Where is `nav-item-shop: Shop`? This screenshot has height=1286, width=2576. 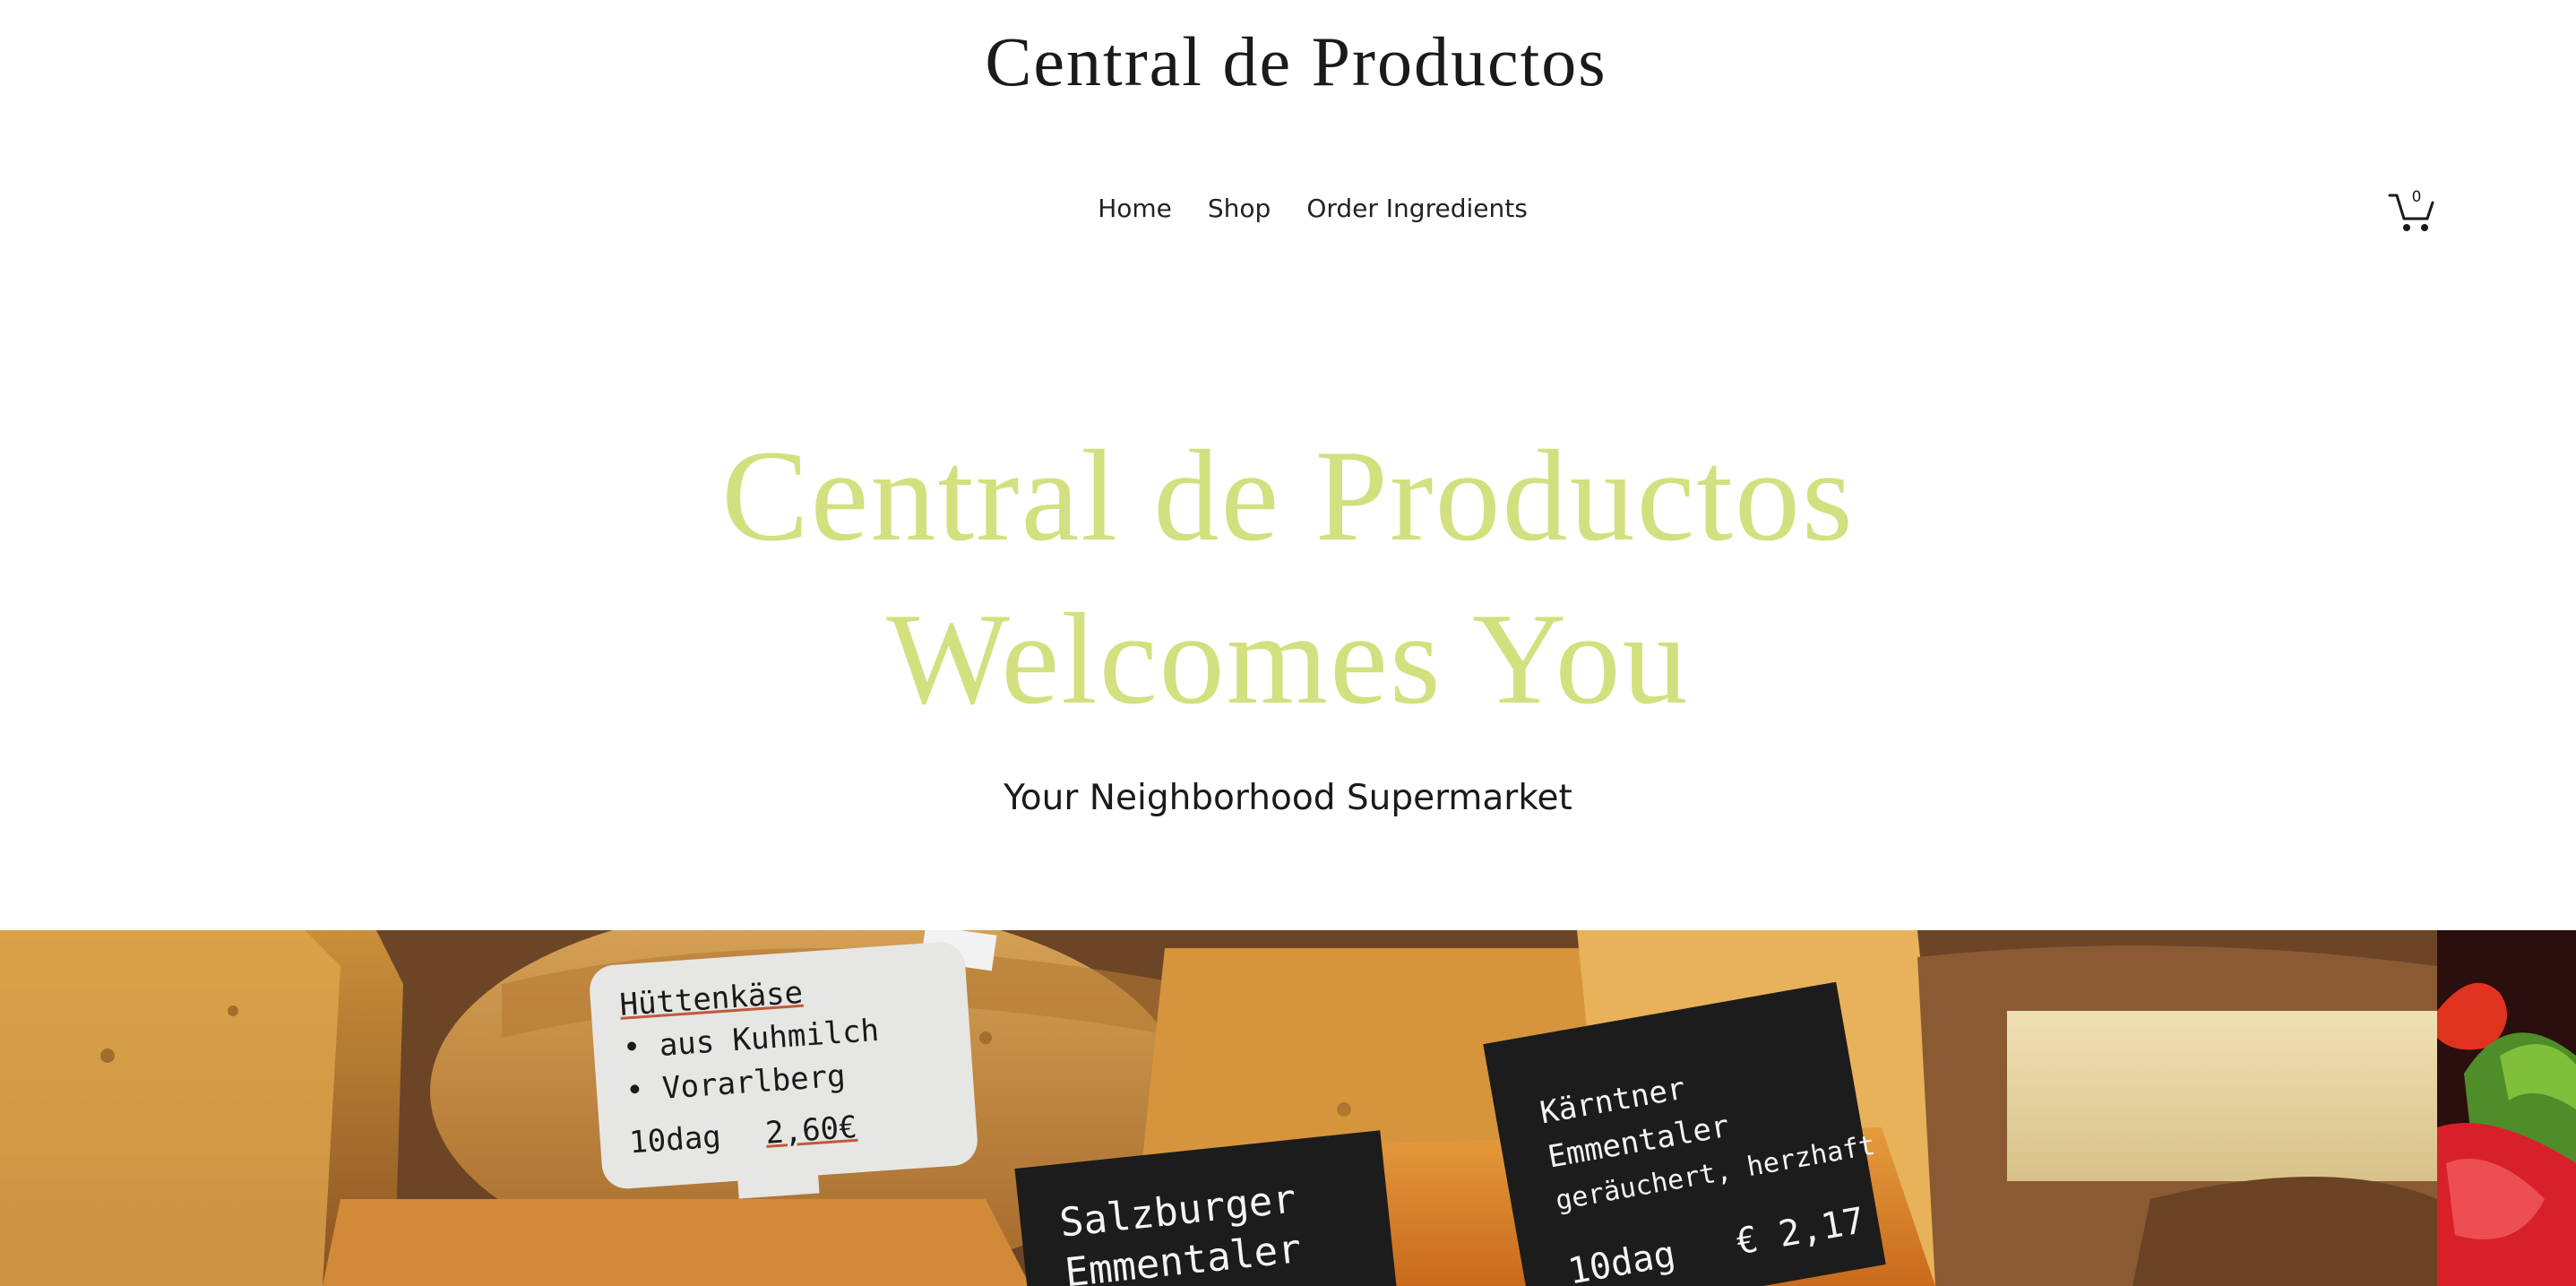 nav-item-shop: Shop is located at coordinates (1239, 209).